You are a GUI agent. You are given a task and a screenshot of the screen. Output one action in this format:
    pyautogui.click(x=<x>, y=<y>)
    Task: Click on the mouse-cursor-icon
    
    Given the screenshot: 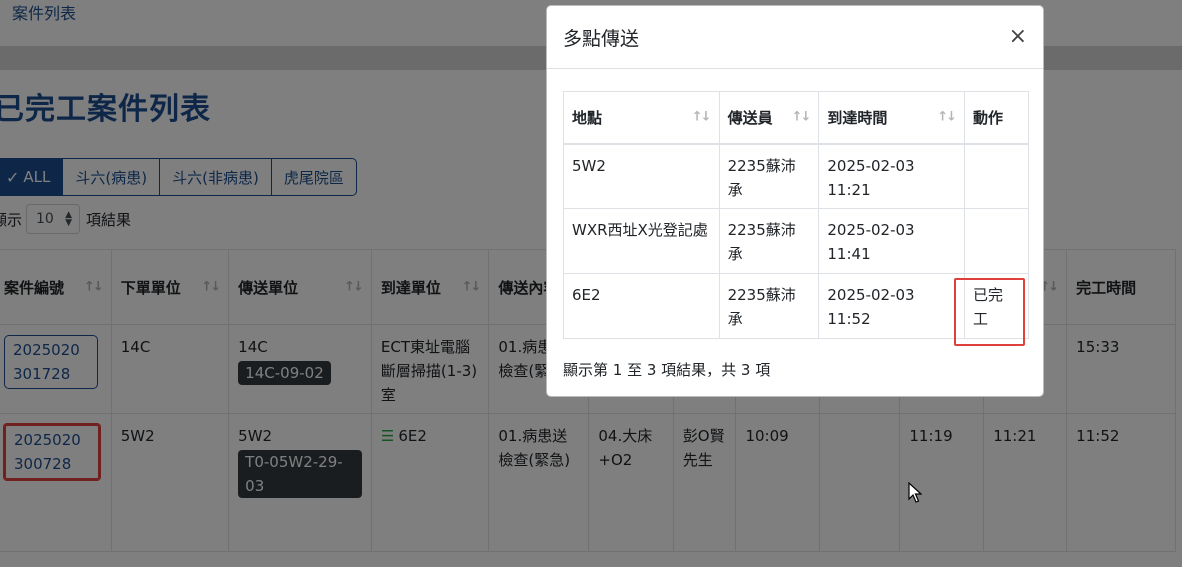 What is the action you would take?
    pyautogui.click(x=915, y=492)
    